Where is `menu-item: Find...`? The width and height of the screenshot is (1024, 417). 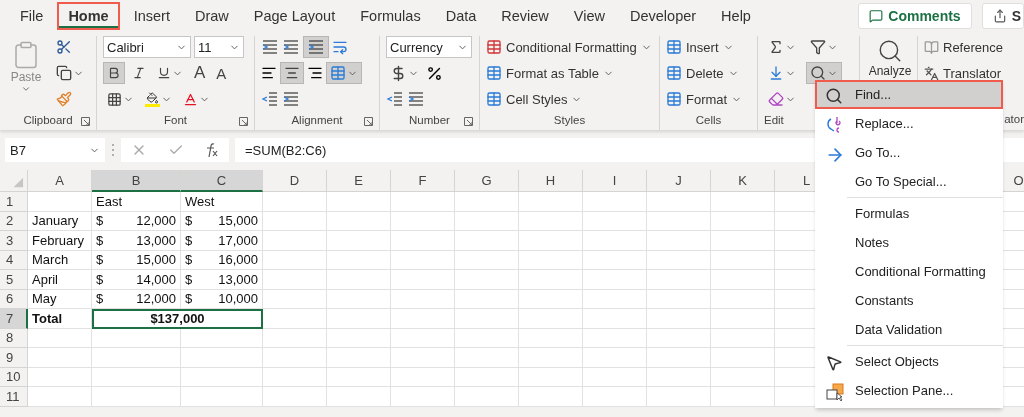 menu-item: Find... is located at coordinates (909, 94).